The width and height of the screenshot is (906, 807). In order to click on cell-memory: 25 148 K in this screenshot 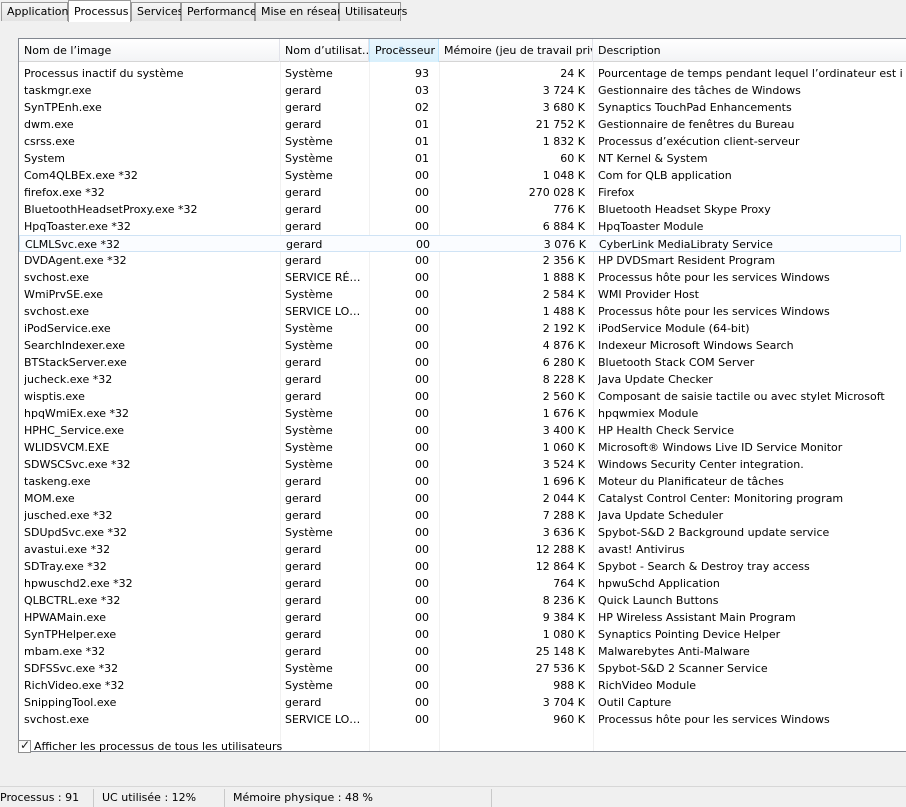, I will do `click(560, 651)`.